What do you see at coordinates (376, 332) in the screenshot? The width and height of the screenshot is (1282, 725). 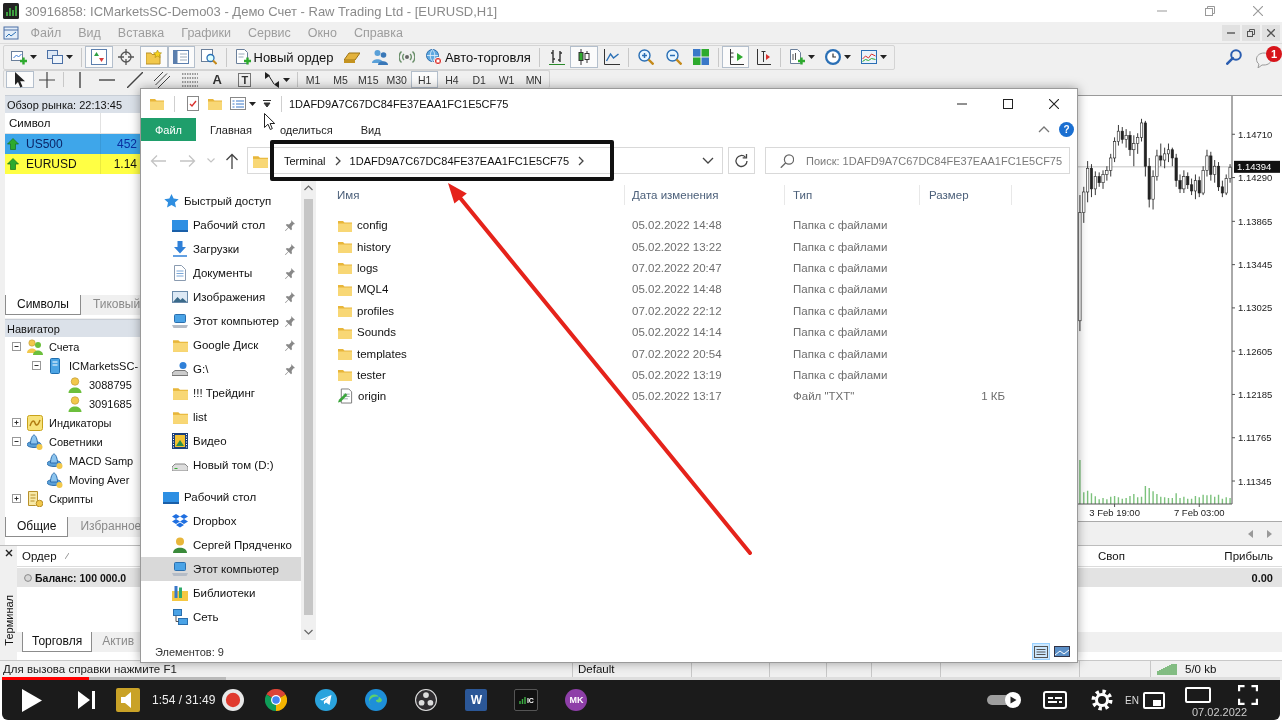 I see `file-name: Sounds` at bounding box center [376, 332].